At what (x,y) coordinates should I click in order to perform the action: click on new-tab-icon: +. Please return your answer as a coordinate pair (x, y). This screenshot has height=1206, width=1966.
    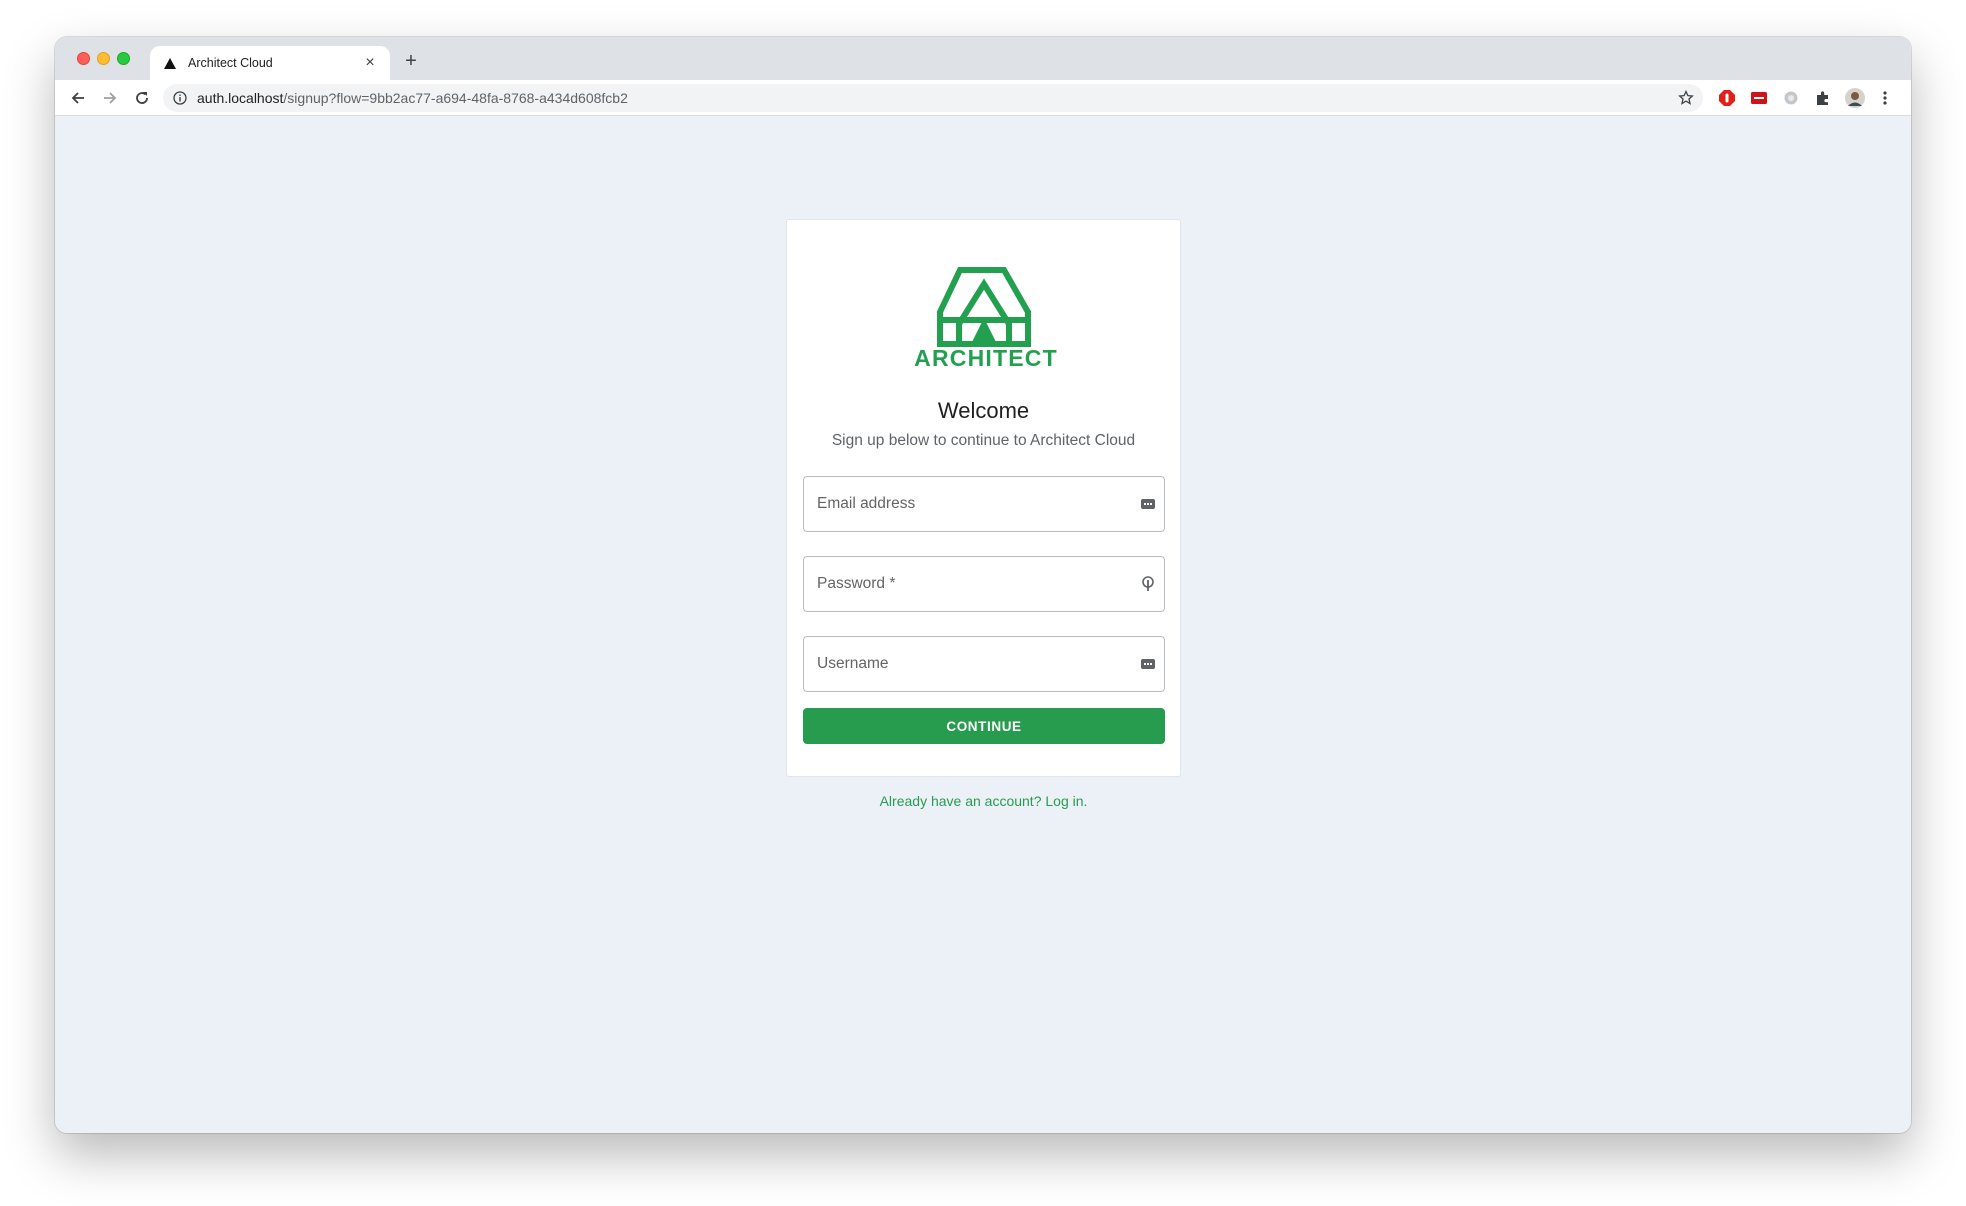
    Looking at the image, I should click on (411, 61).